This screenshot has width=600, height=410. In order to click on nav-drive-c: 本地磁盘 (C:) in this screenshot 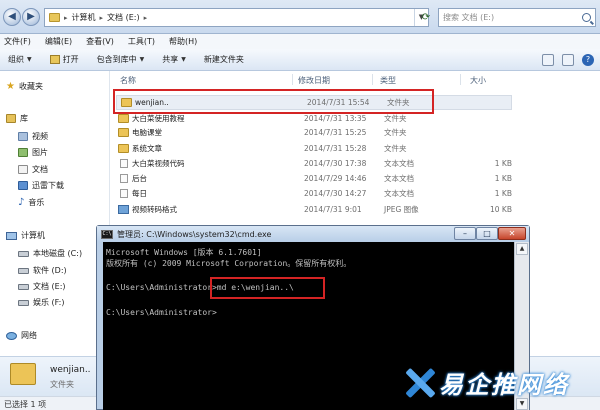, I will do `click(50, 253)`.